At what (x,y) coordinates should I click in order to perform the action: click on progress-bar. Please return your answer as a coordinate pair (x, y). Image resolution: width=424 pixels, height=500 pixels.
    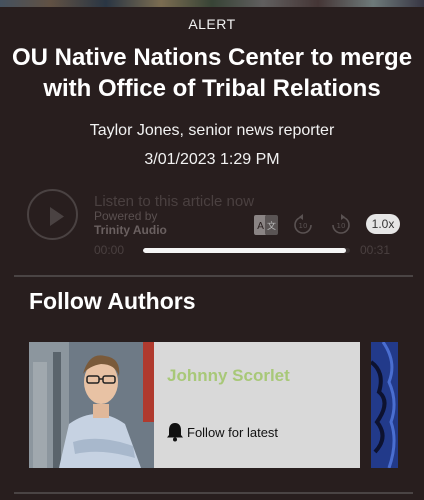
    Looking at the image, I should click on (246, 250).